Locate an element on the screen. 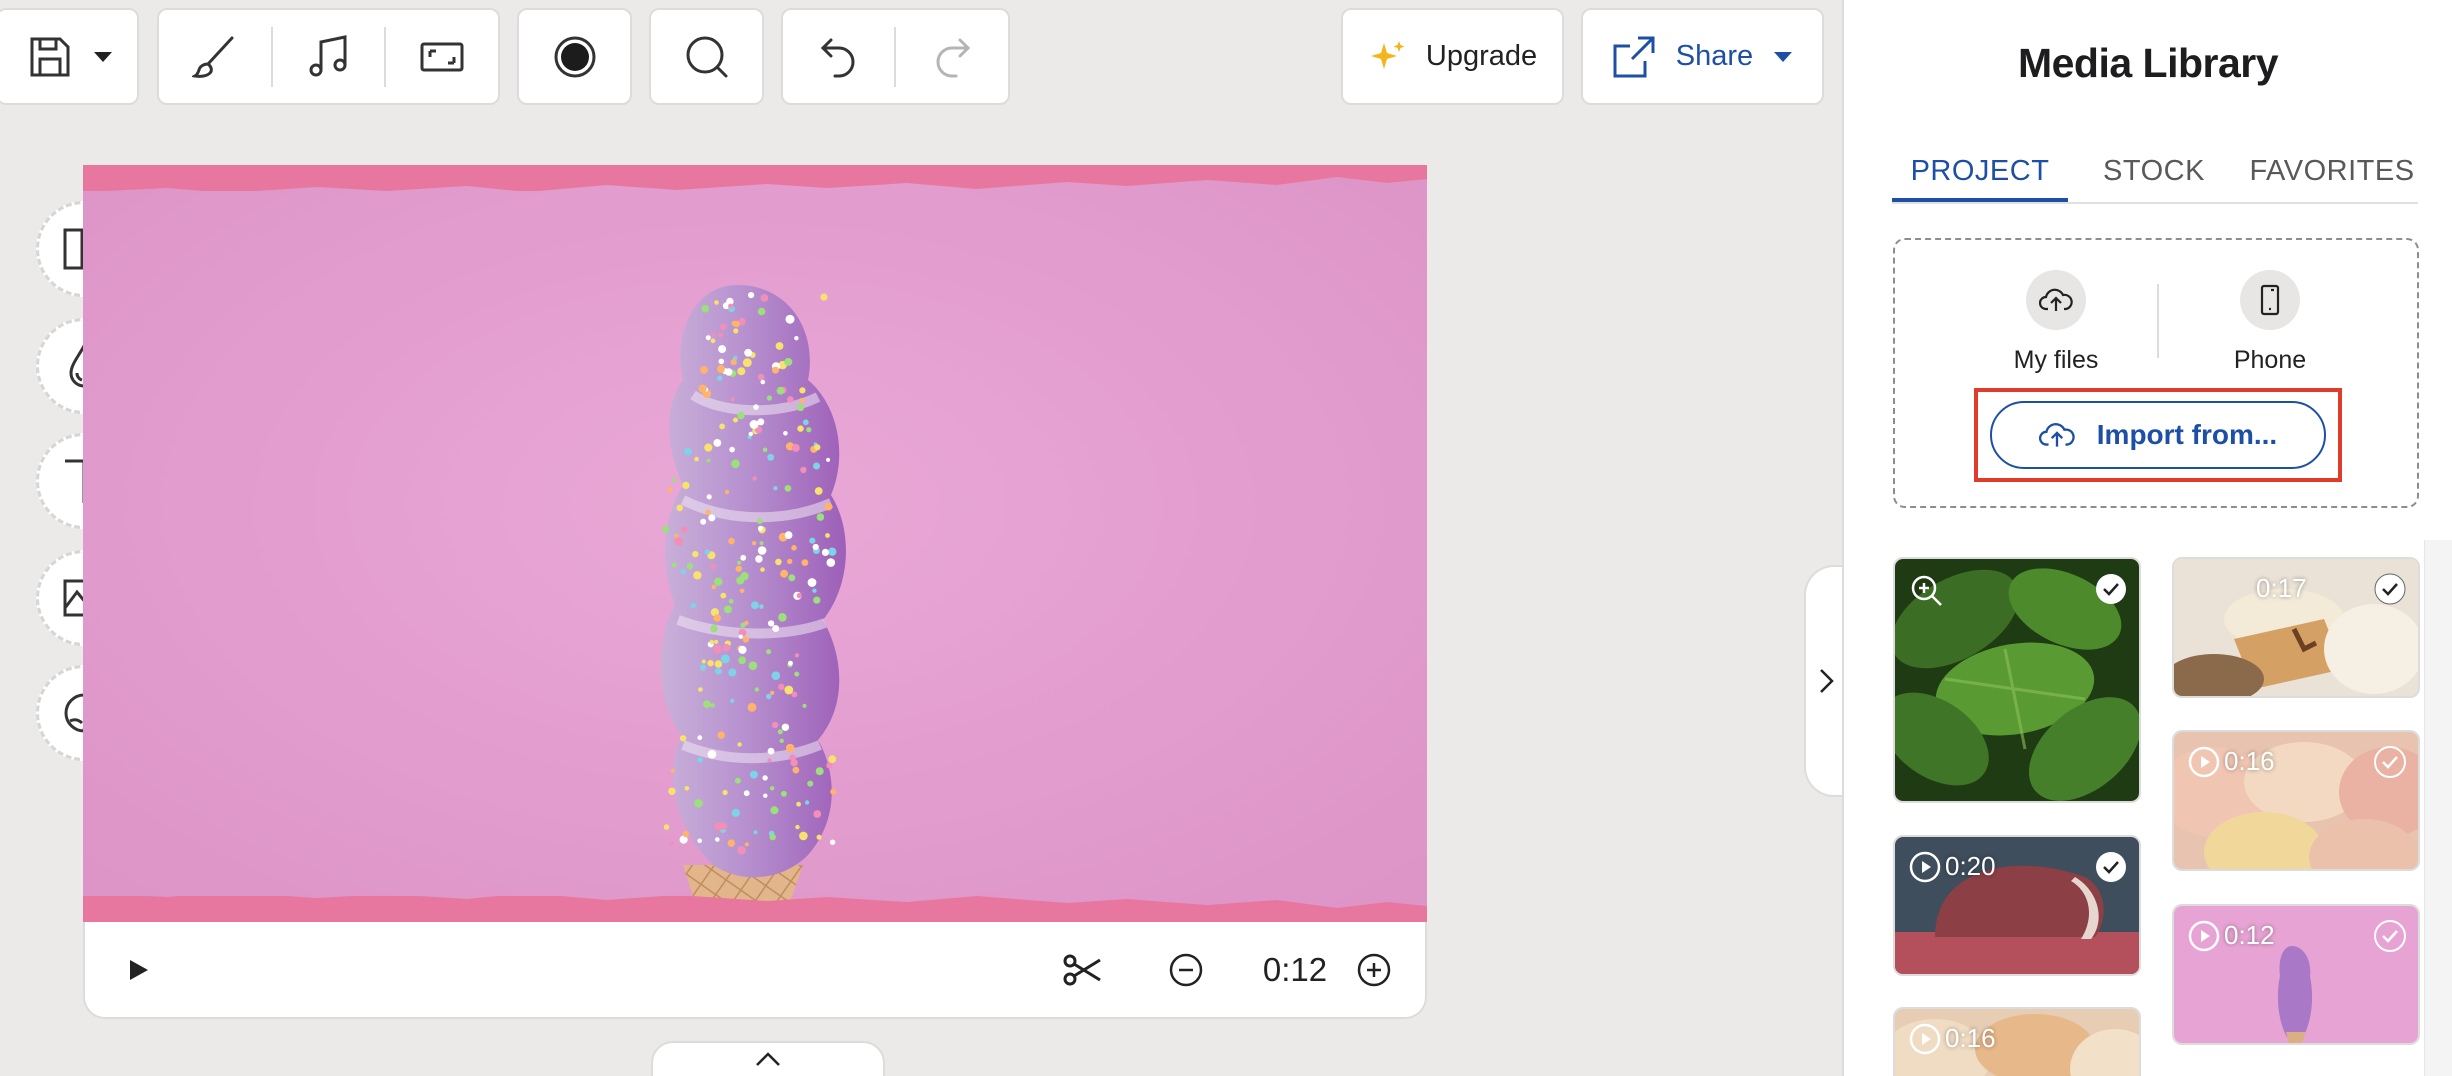 Image resolution: width=2452 pixels, height=1076 pixels. zoom-icon is located at coordinates (1927, 591).